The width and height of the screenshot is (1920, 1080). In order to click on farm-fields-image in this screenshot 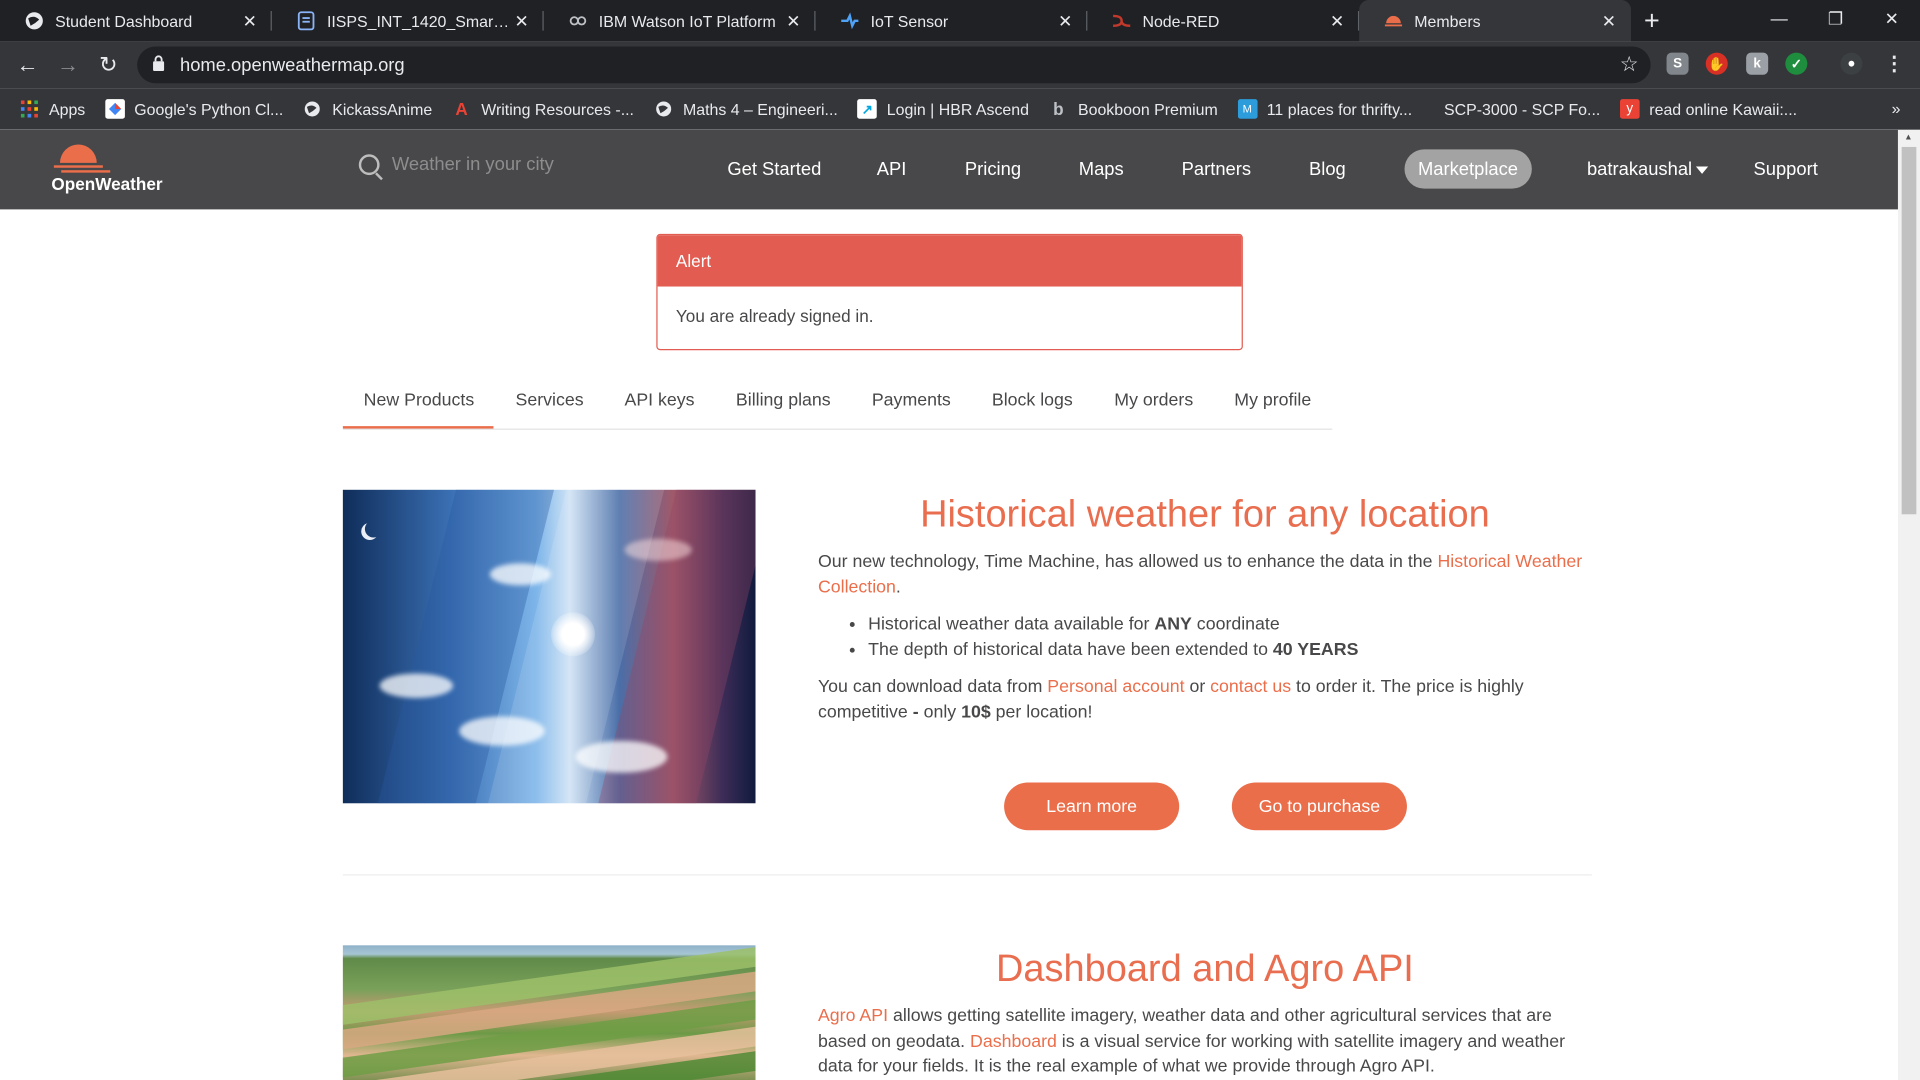, I will do `click(549, 1012)`.